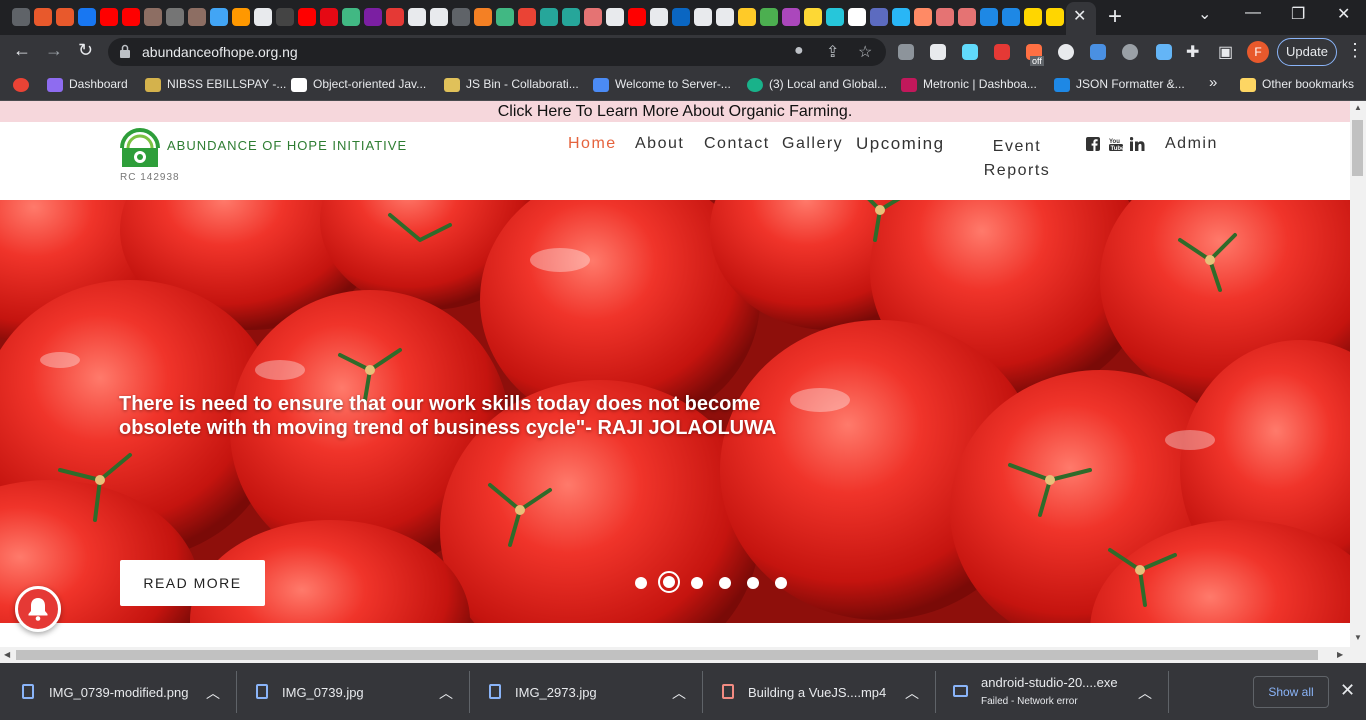 The height and width of the screenshot is (720, 1366). What do you see at coordinates (22, 50) in the screenshot?
I see `back-icon: ←` at bounding box center [22, 50].